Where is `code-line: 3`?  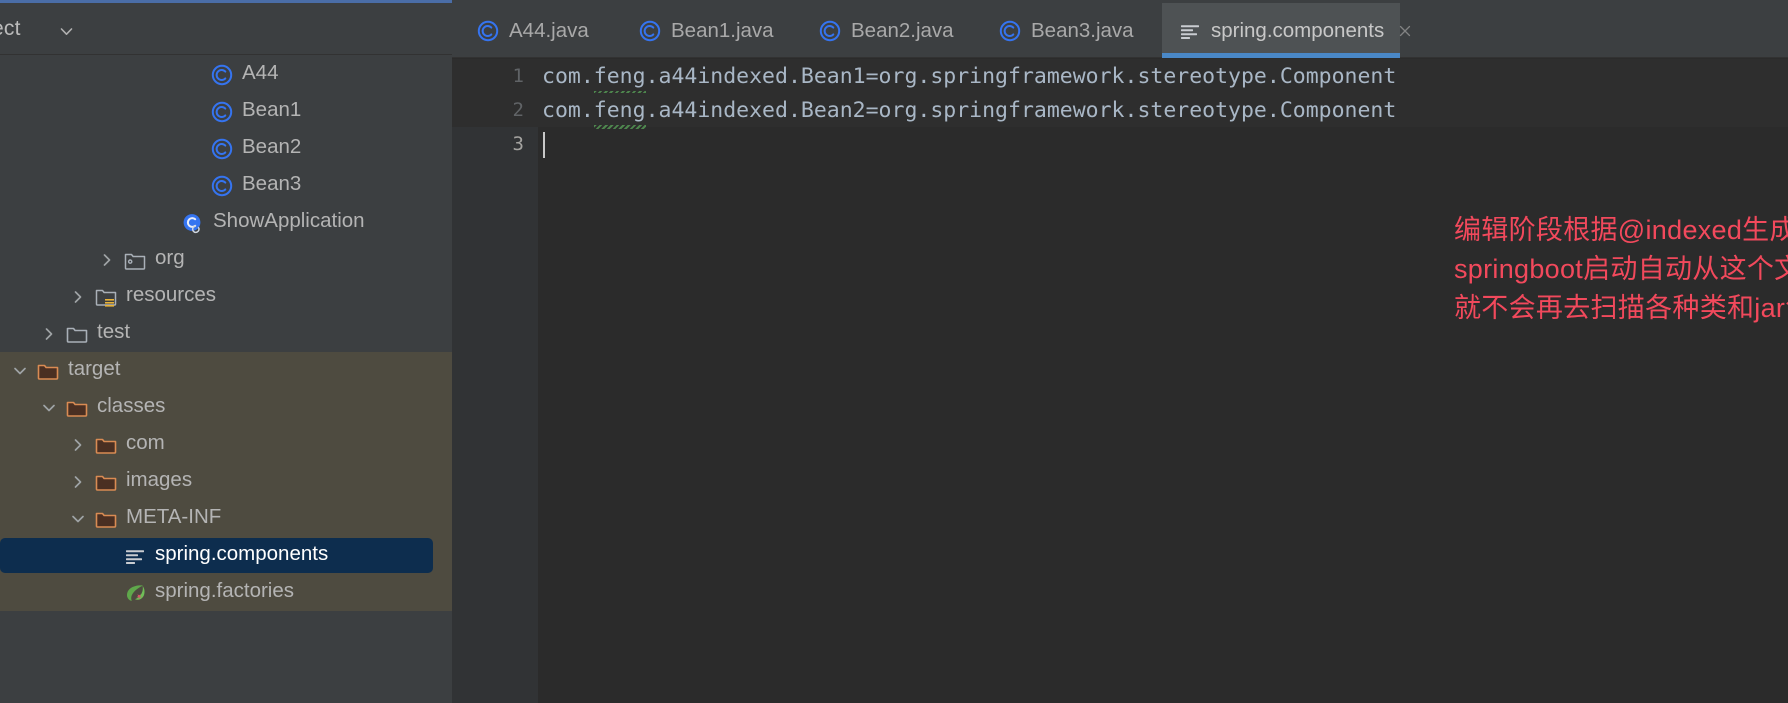 code-line: 3 is located at coordinates (1120, 144).